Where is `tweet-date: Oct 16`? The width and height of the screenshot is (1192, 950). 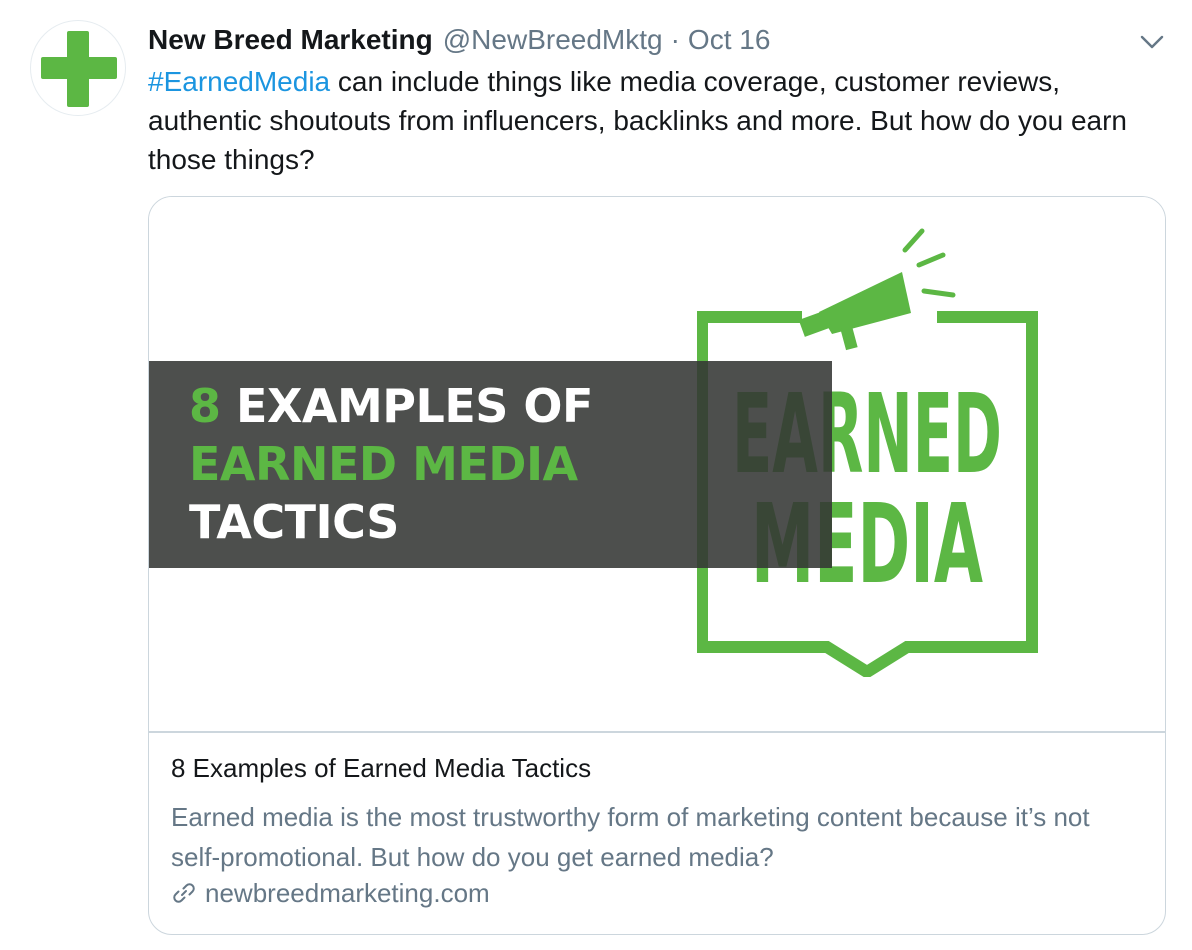
tweet-date: Oct 16 is located at coordinates (729, 40).